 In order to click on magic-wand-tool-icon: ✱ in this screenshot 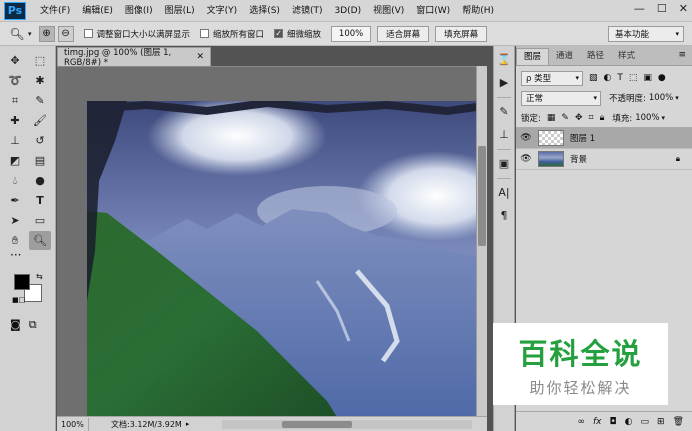, I will do `click(40, 80)`.